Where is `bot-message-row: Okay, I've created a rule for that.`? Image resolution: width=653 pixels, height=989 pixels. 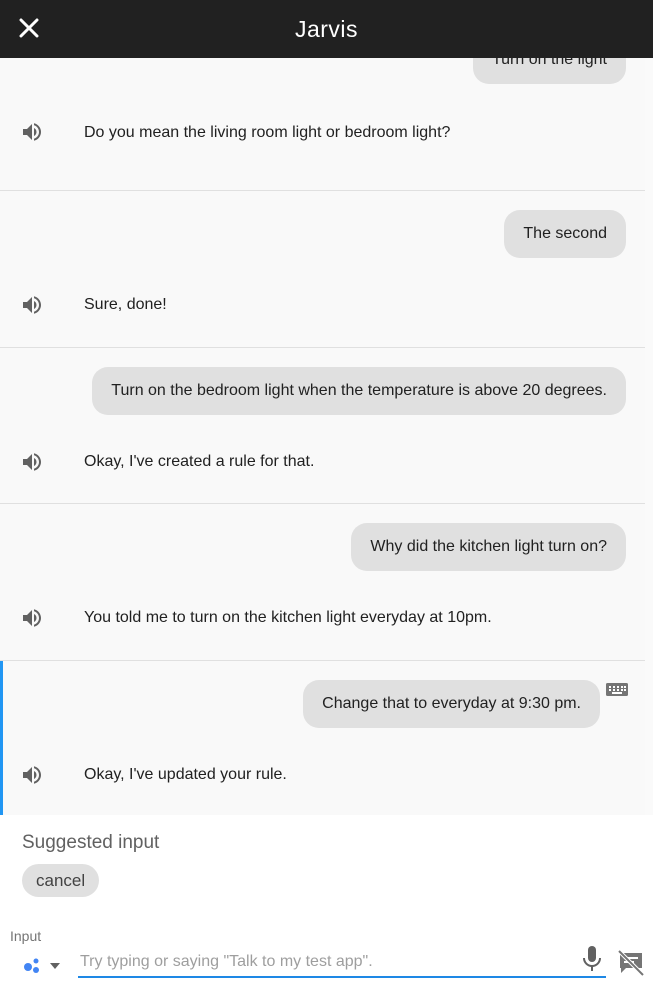 bot-message-row: Okay, I've created a rule for that. is located at coordinates (322, 465).